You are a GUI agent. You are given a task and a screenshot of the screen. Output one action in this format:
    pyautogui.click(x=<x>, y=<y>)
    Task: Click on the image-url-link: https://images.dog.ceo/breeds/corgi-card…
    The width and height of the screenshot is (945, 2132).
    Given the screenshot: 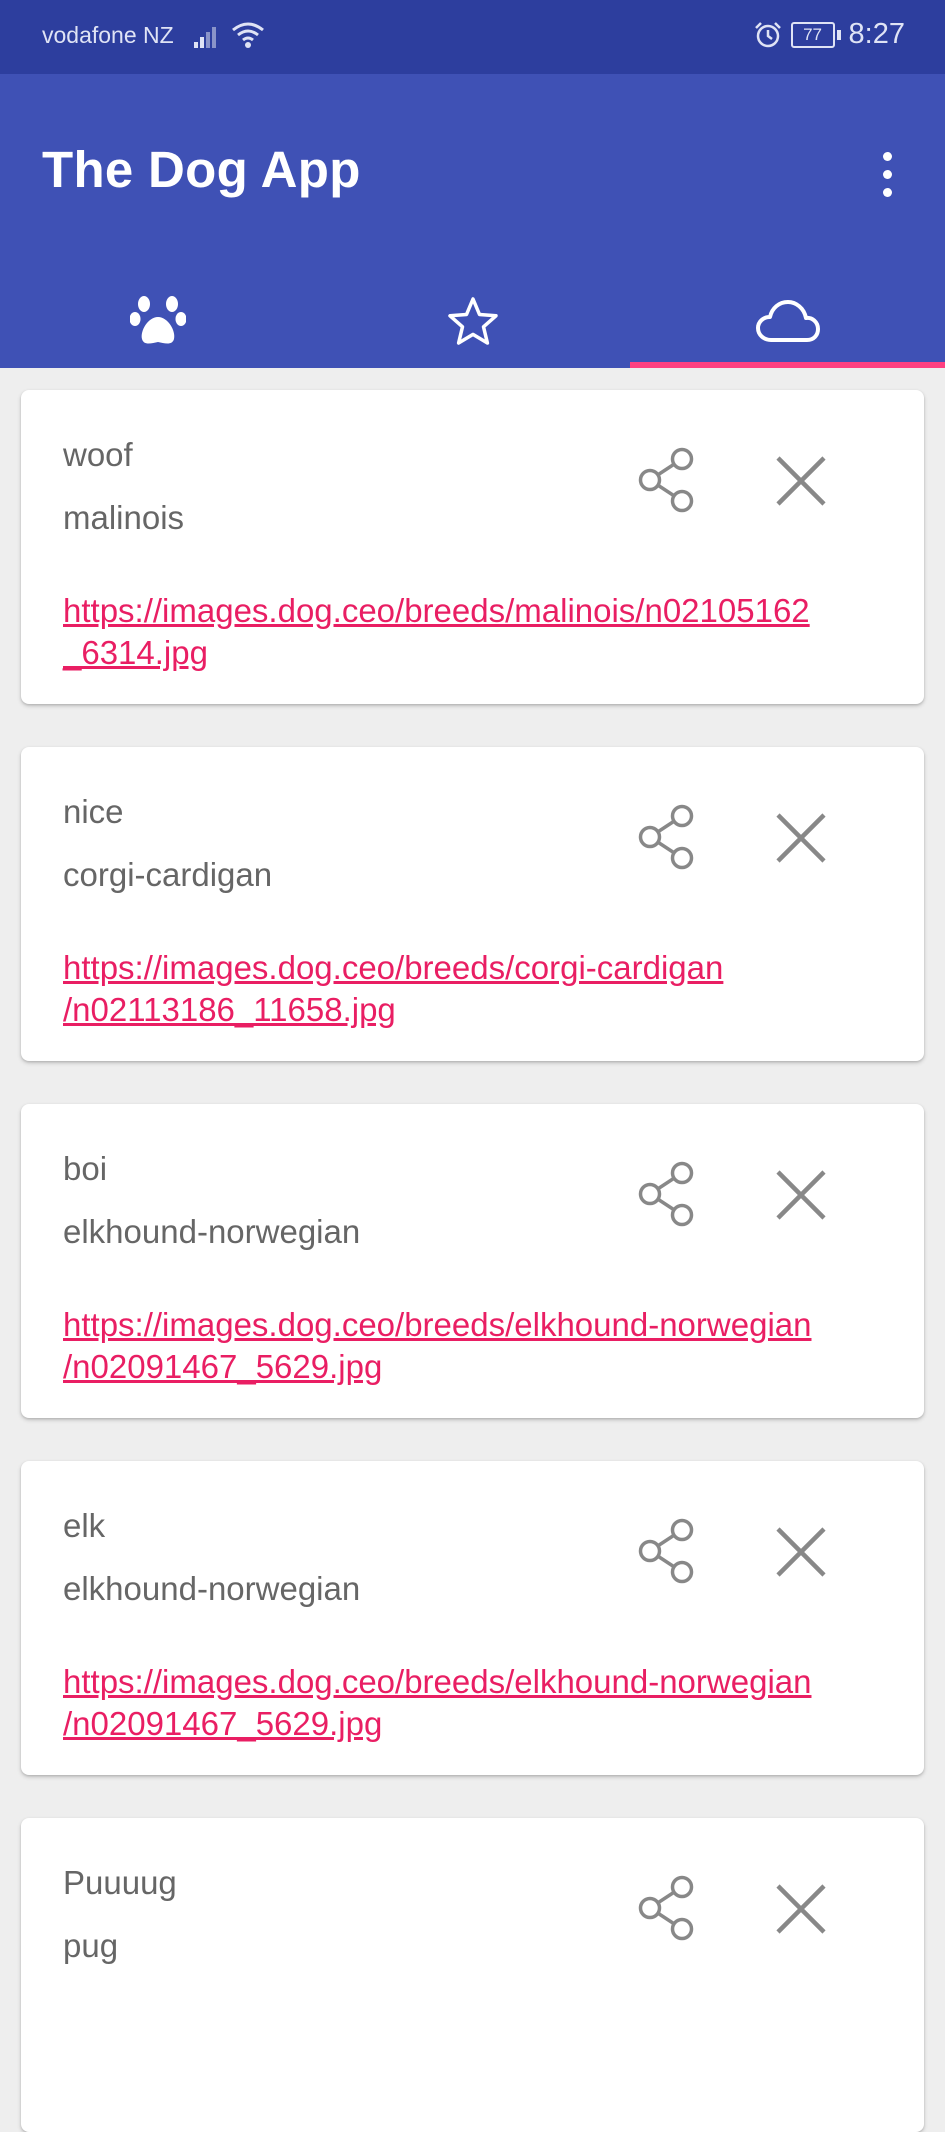 What is the action you would take?
    pyautogui.click(x=493, y=989)
    